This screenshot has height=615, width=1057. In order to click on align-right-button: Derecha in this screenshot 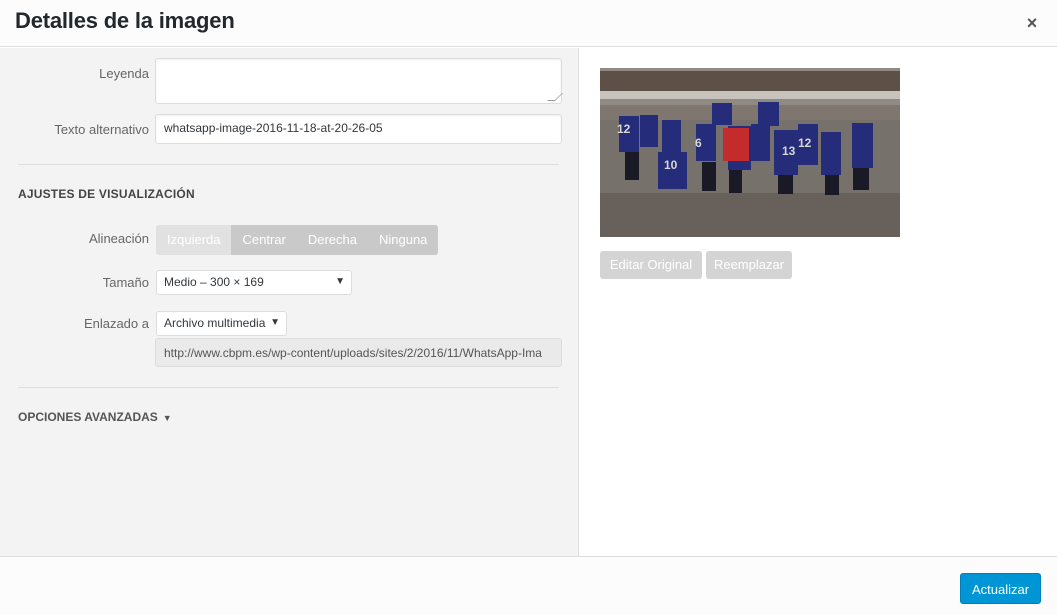, I will do `click(332, 240)`.